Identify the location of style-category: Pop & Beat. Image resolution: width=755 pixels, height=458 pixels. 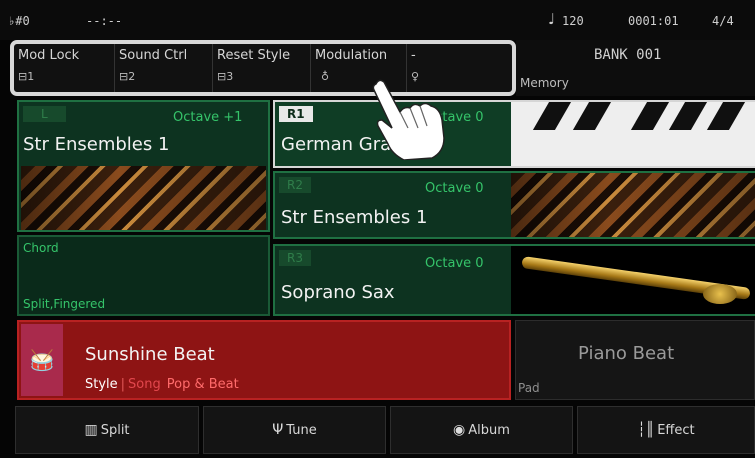
(202, 384).